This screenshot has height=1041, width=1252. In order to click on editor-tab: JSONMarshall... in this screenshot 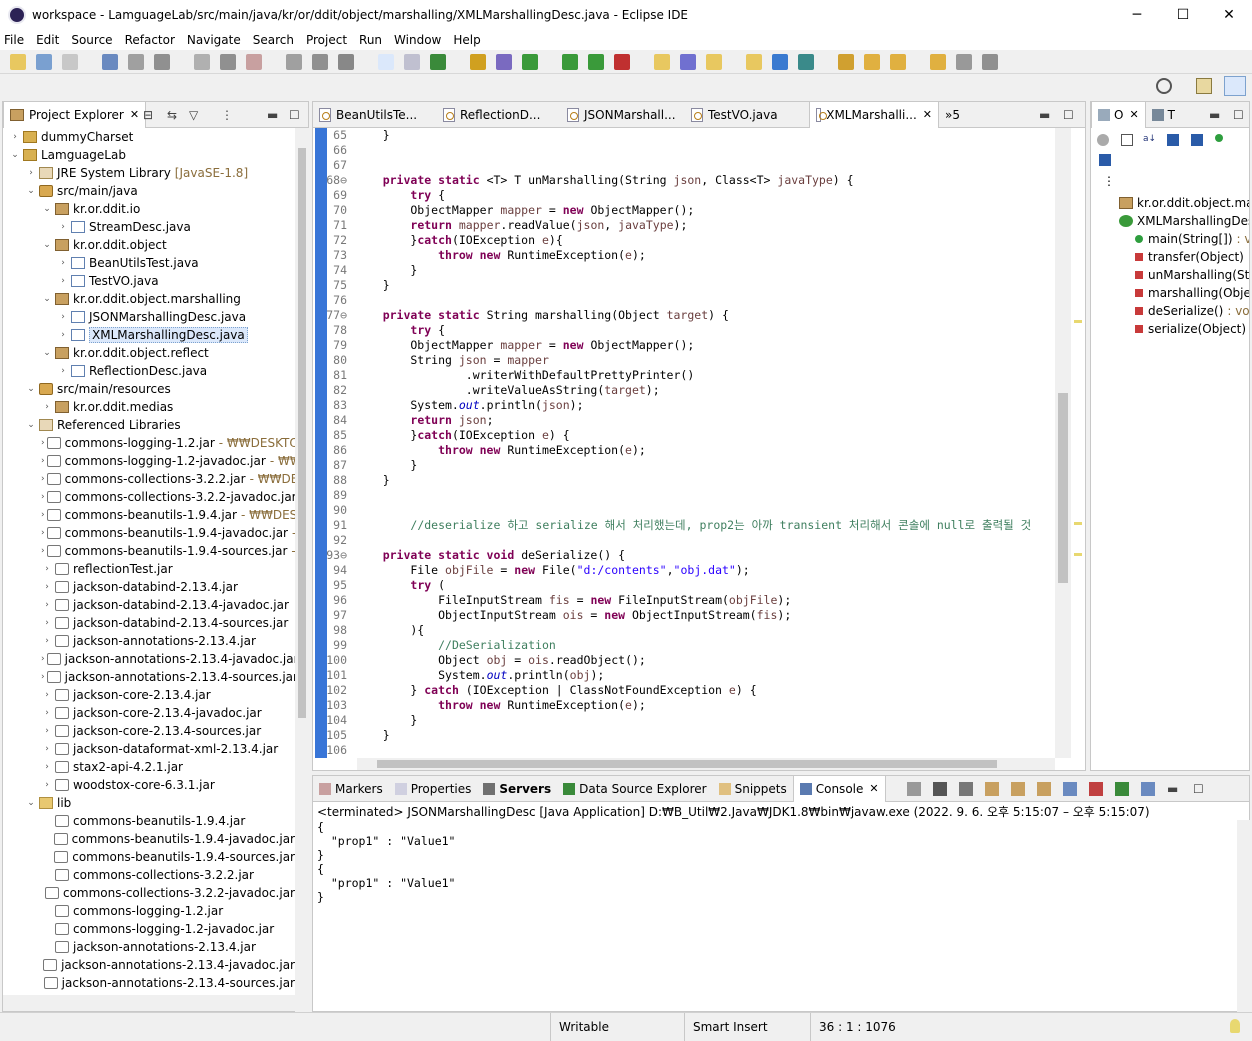, I will do `click(623, 115)`.